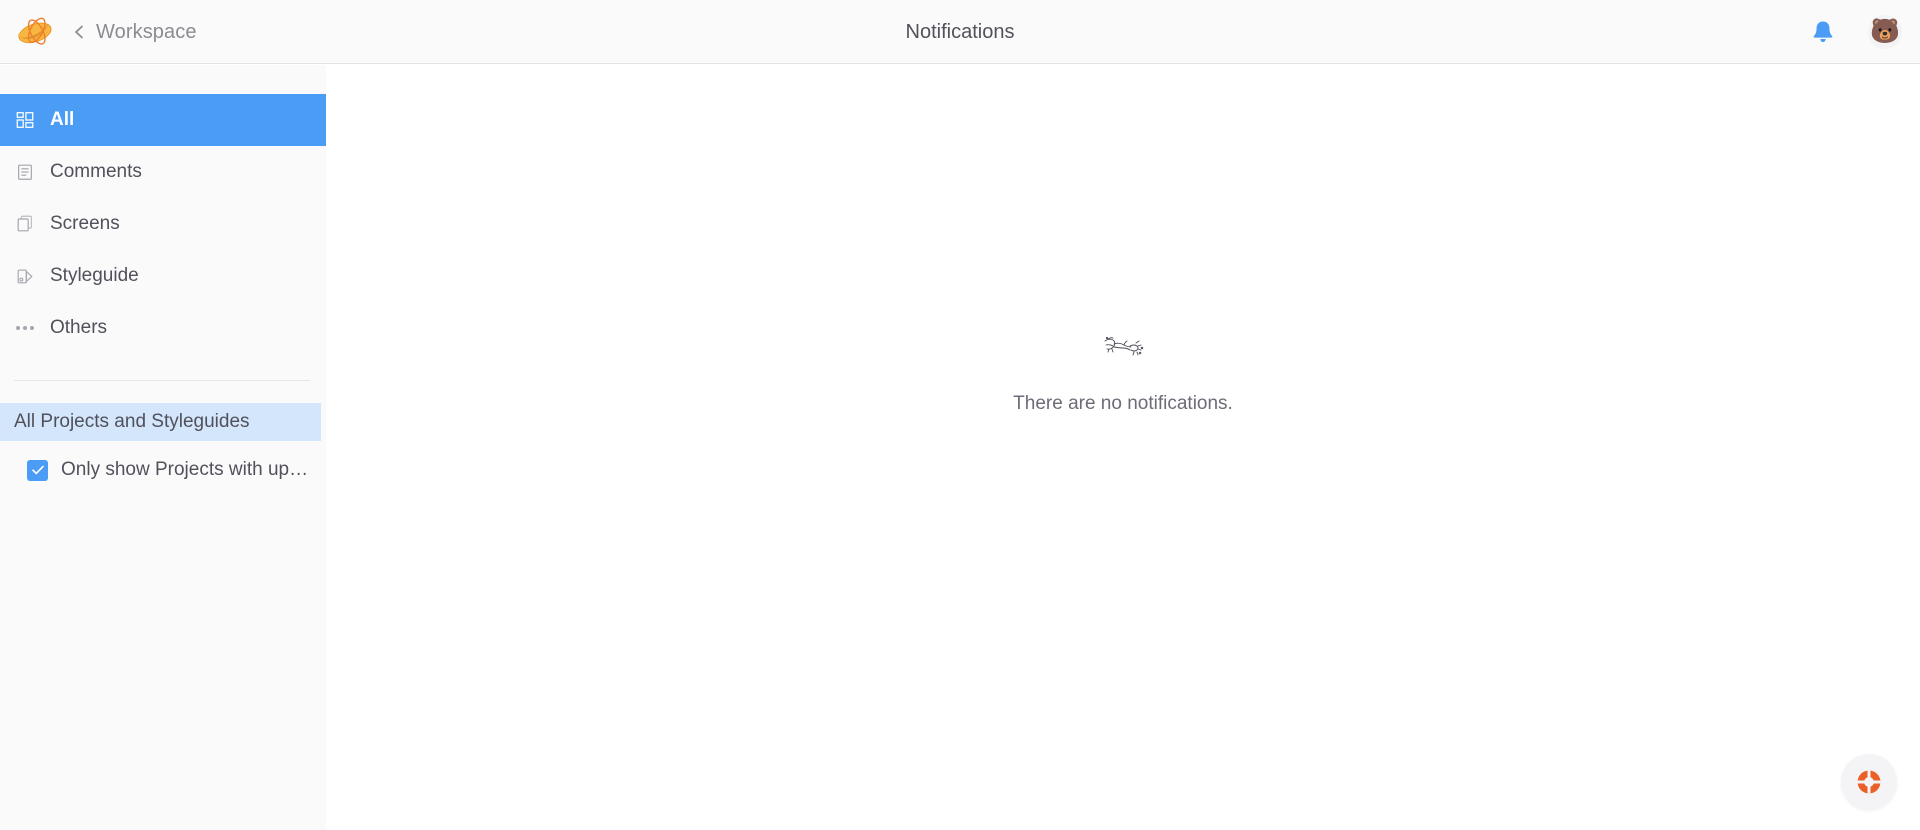  I want to click on back-to-workspace-link: Workspace, so click(134, 32).